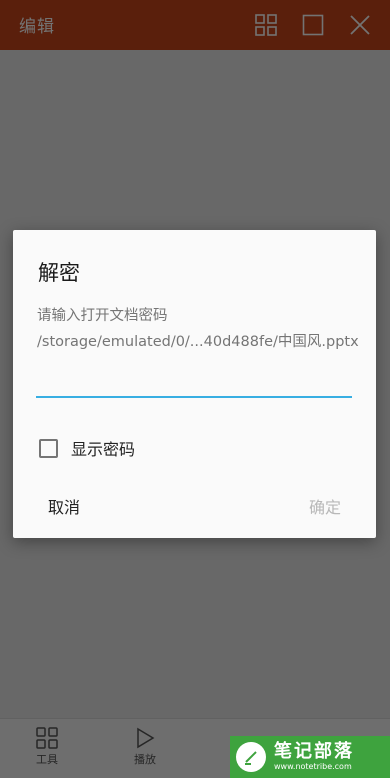 Image resolution: width=390 pixels, height=778 pixels. I want to click on show-password-toggle: 显示密码, so click(87, 448).